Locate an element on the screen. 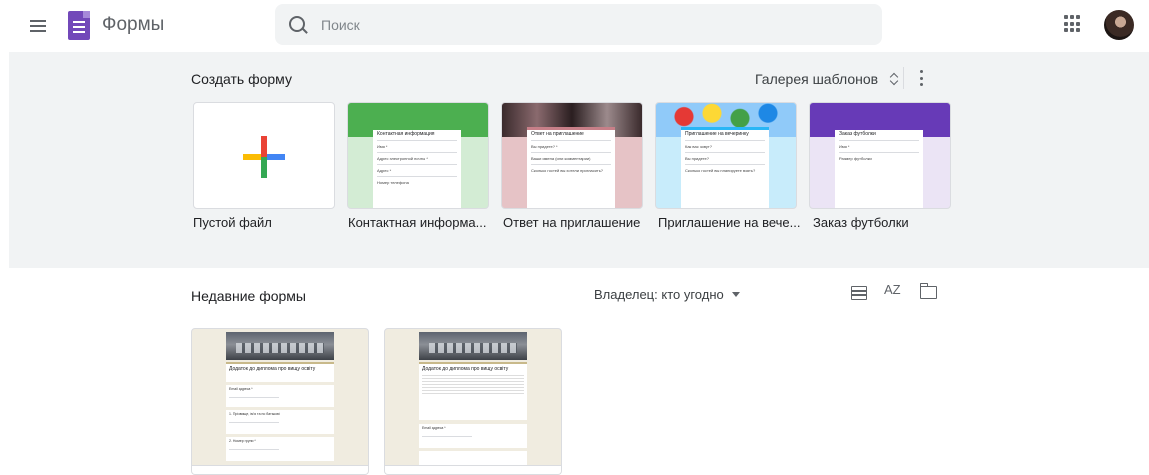  mini-form-field: Как вас зовут? is located at coordinates (698, 146).